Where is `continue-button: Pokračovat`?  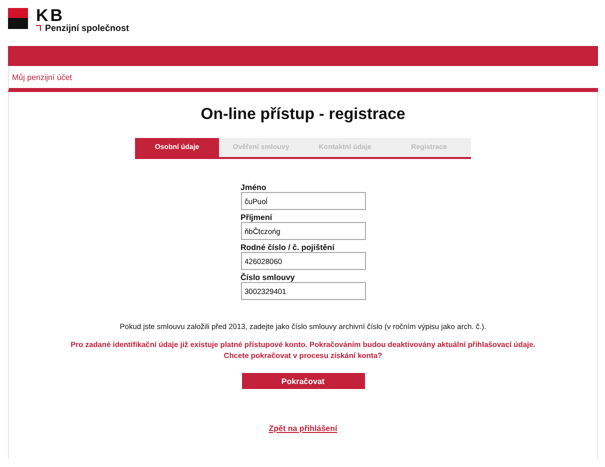 continue-button: Pokračovat is located at coordinates (303, 381).